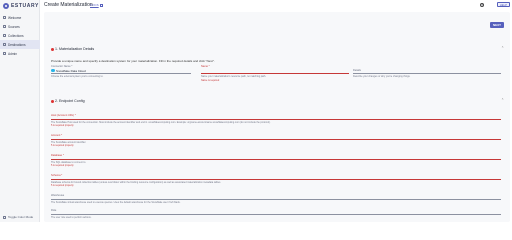  What do you see at coordinates (20, 53) in the screenshot?
I see `sidebar-item-admin: Admin` at bounding box center [20, 53].